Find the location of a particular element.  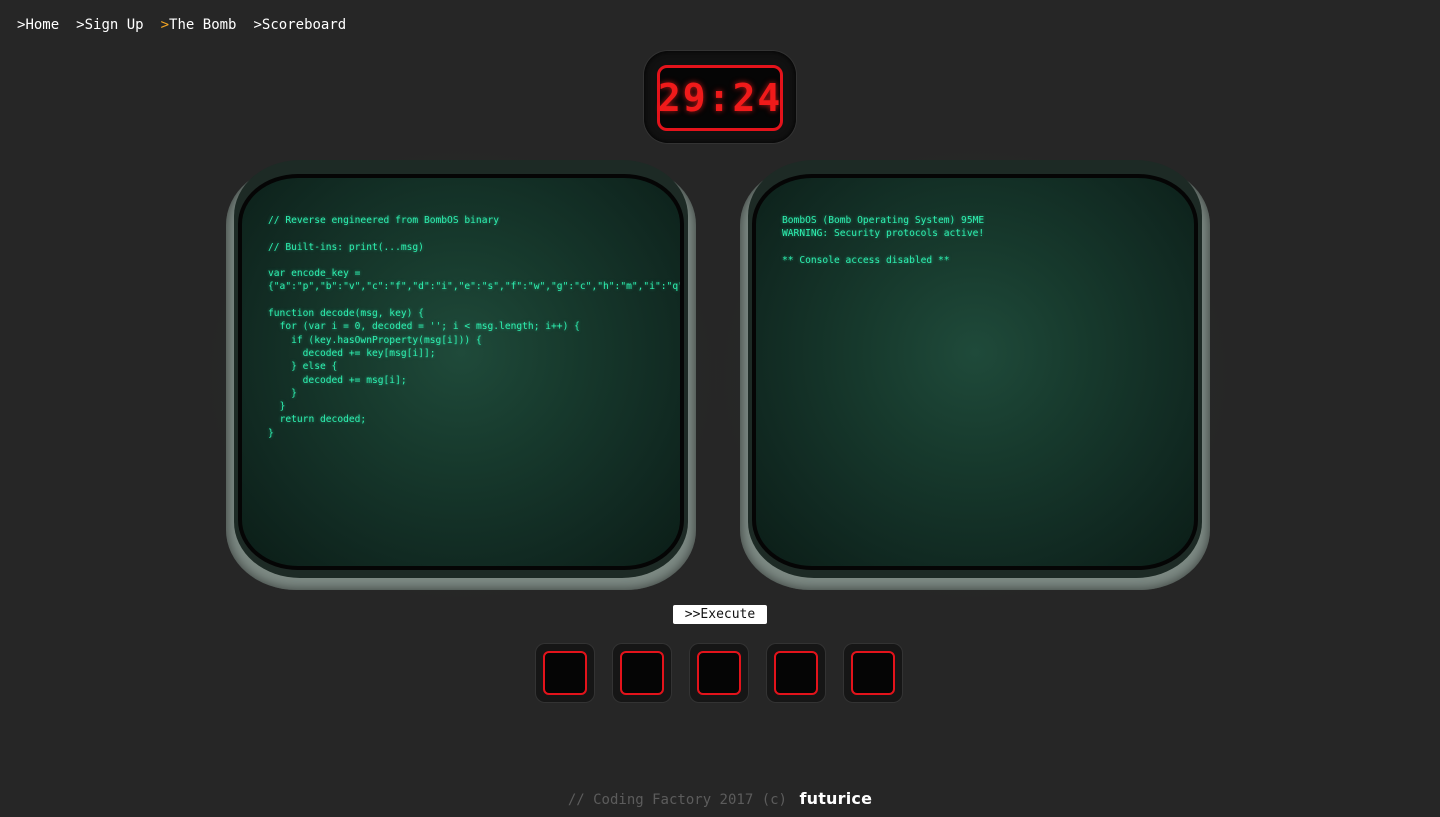

footer: // Coding Factory 2017 (c) futurice is located at coordinates (720, 798).